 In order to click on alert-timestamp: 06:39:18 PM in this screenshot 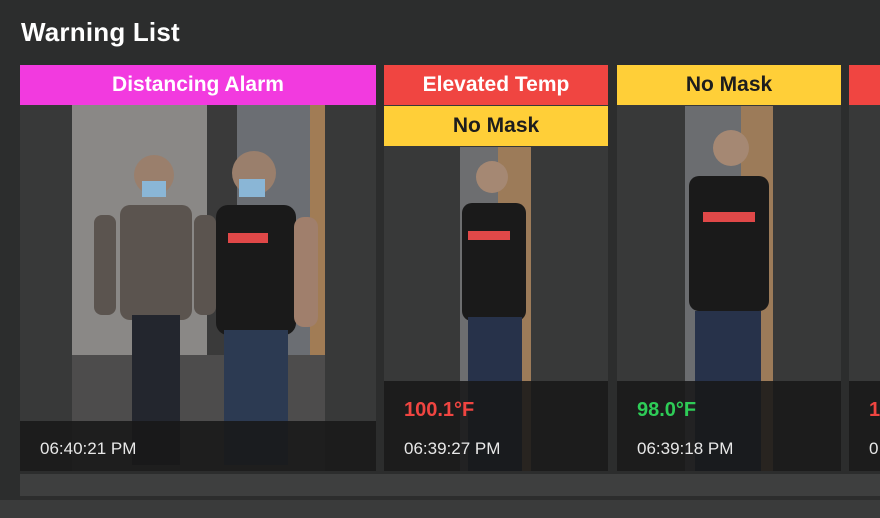, I will do `click(685, 448)`.